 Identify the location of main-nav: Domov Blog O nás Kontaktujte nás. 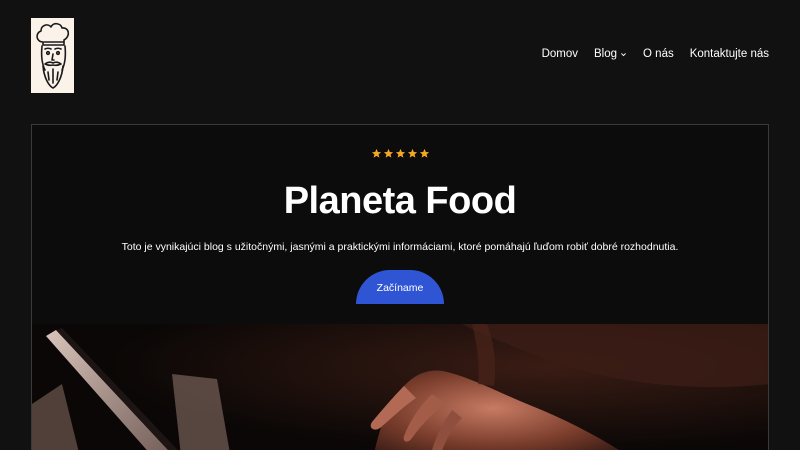
(655, 54).